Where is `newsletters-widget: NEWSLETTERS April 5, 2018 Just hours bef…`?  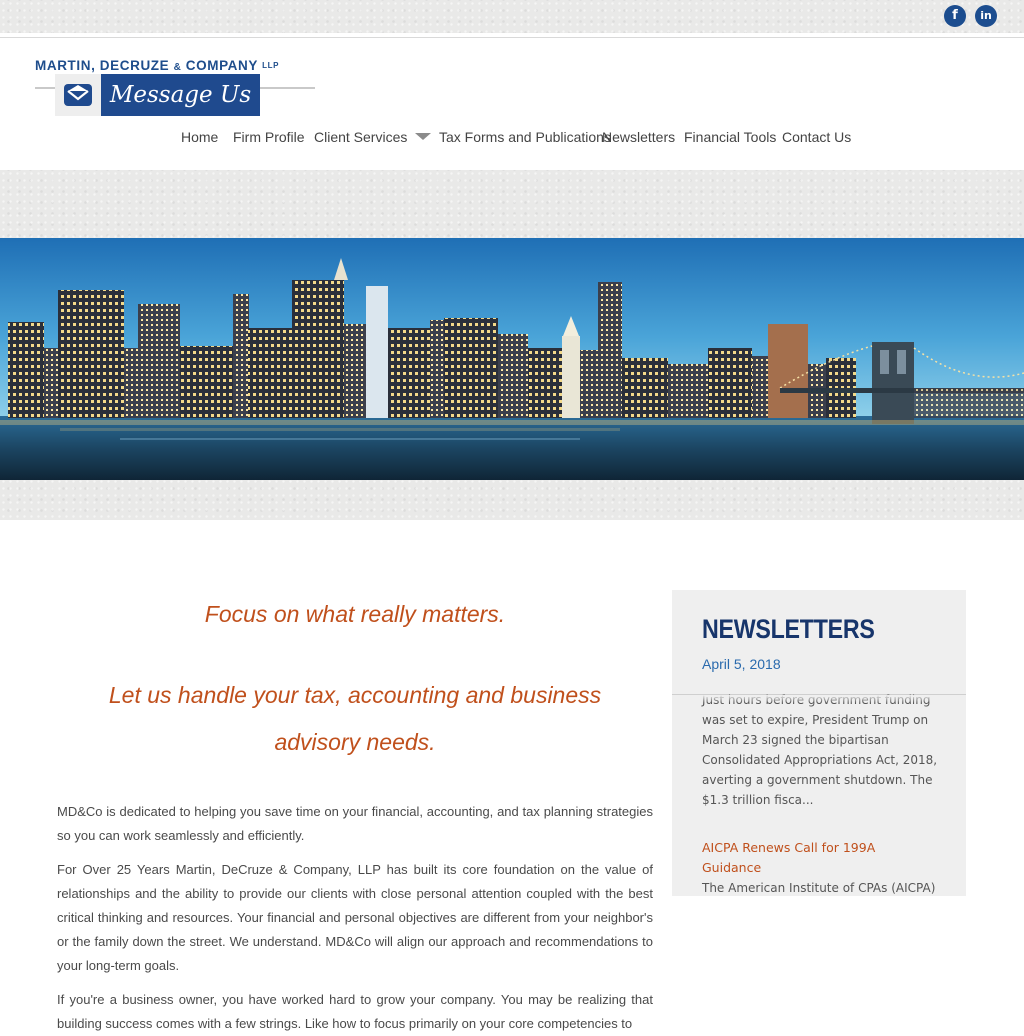 newsletters-widget: NEWSLETTERS April 5, 2018 Just hours bef… is located at coordinates (819, 743).